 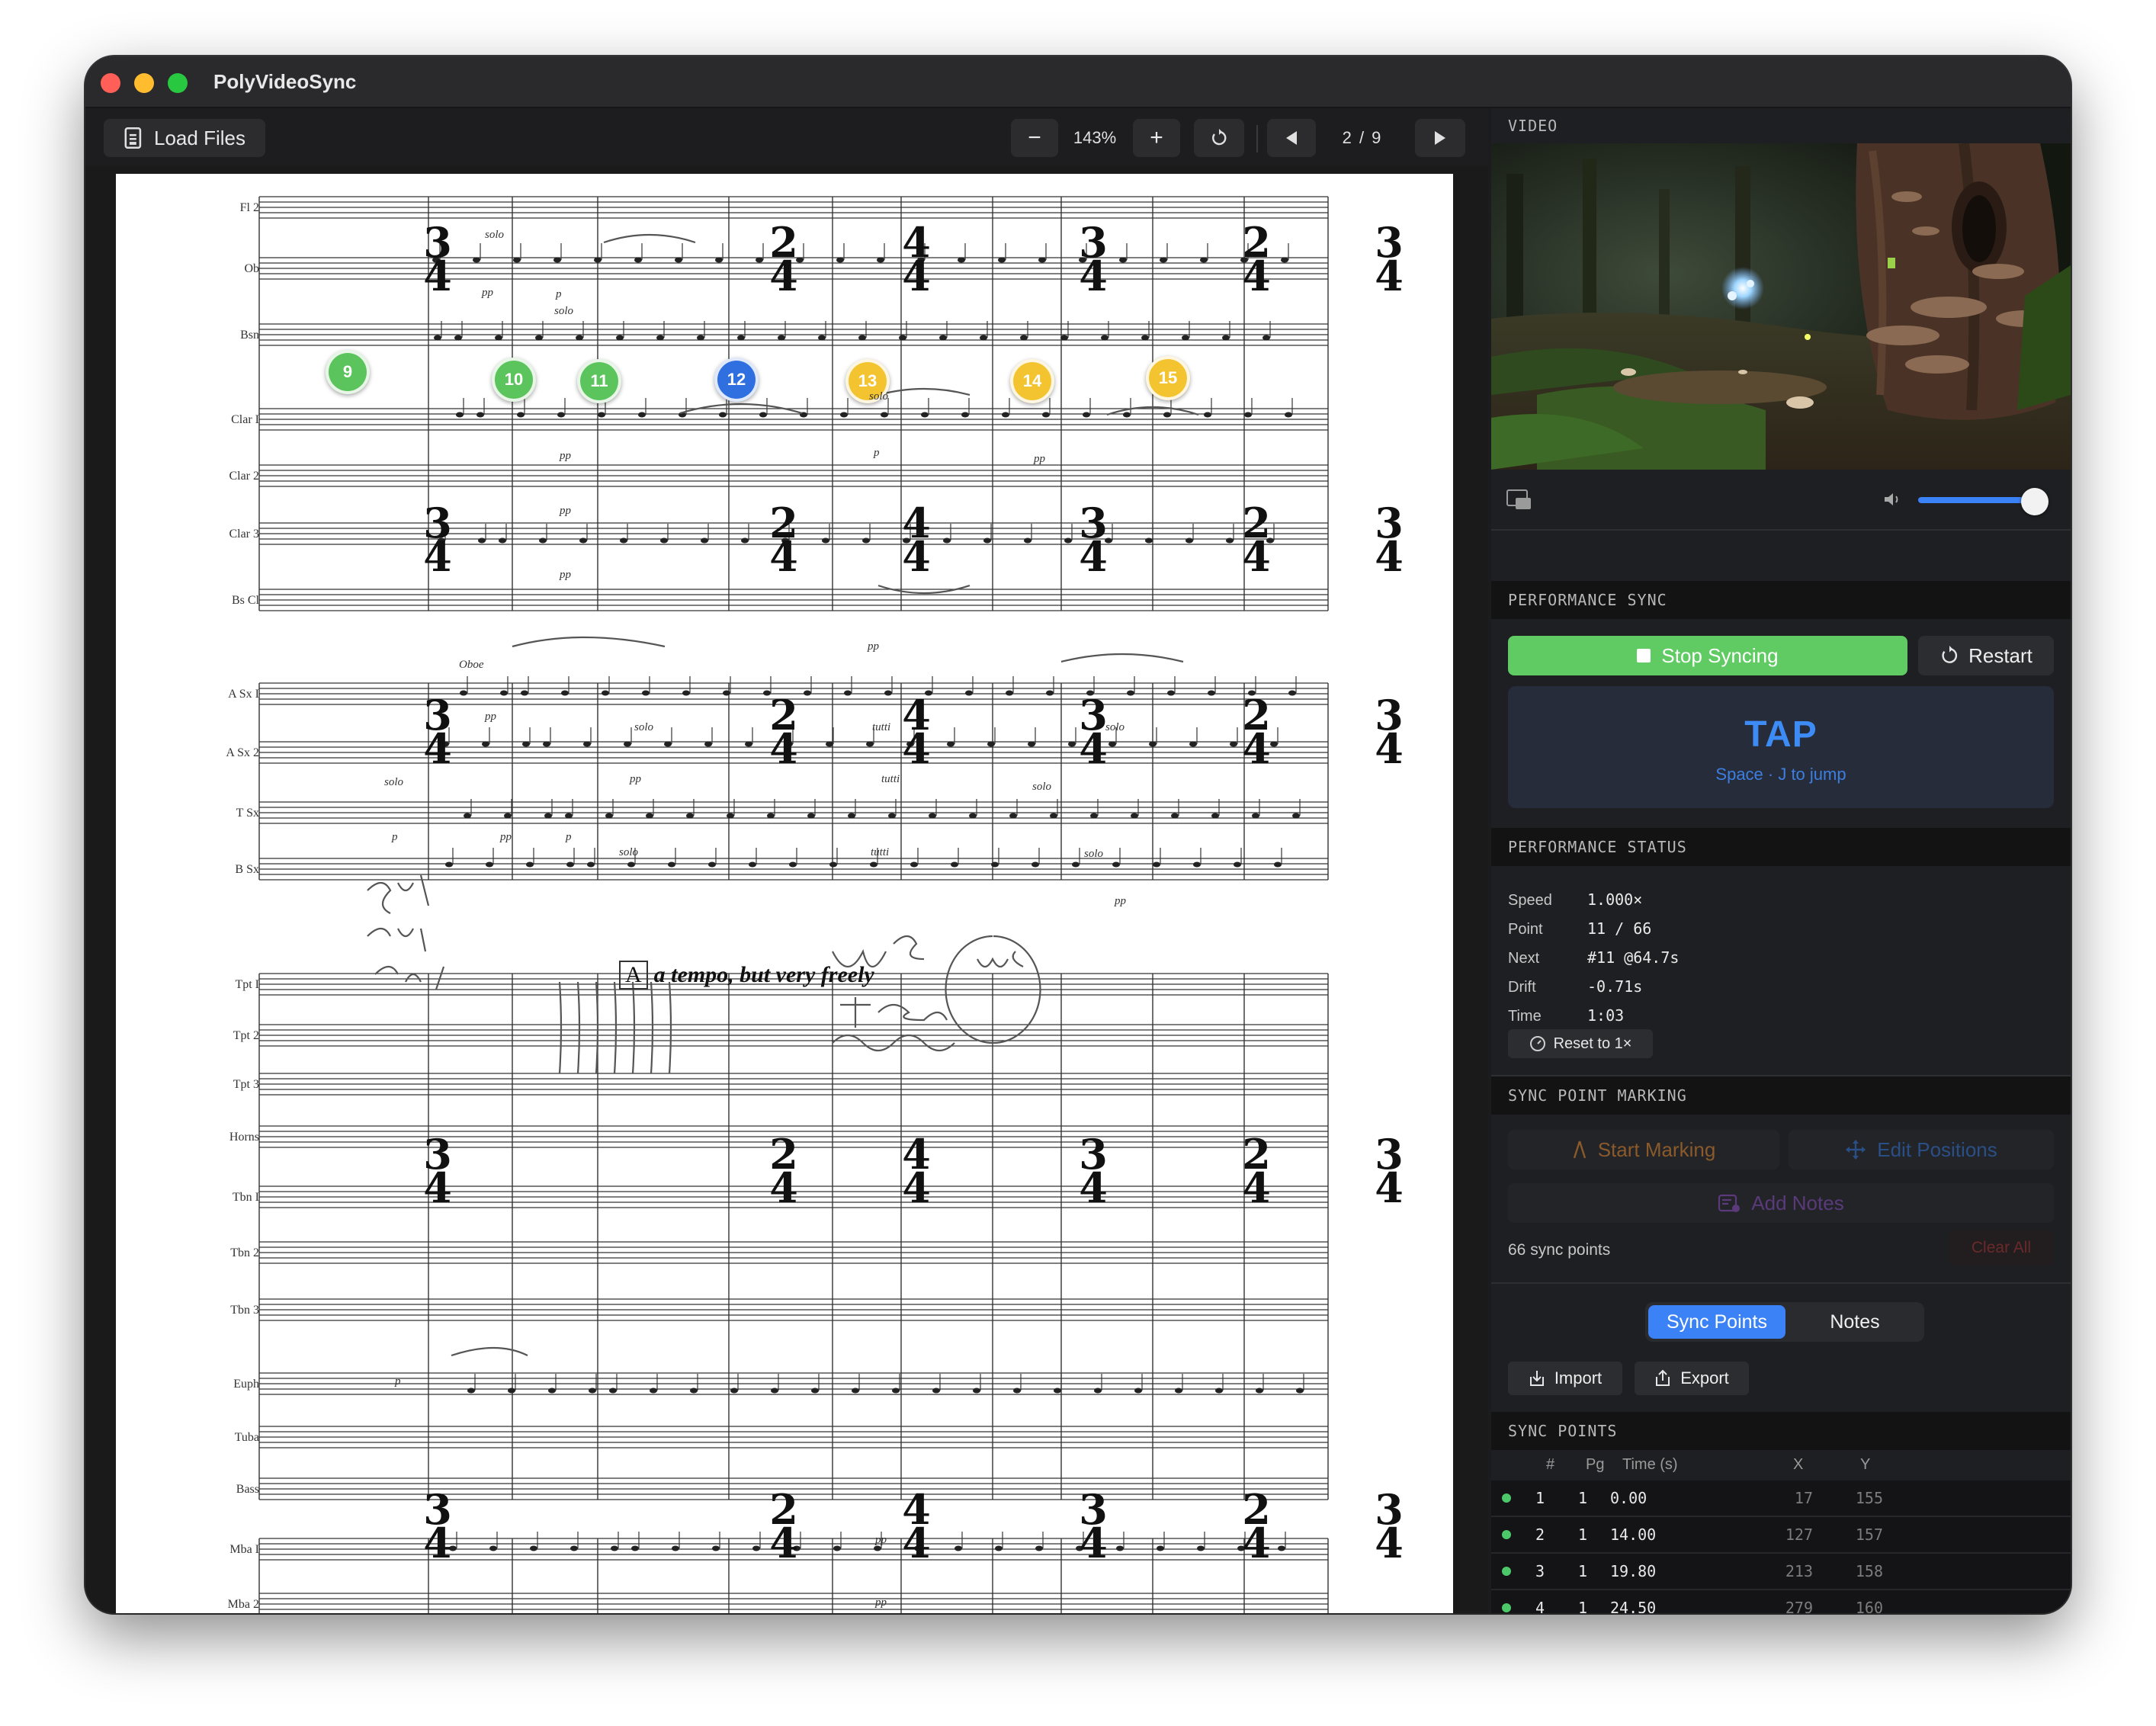 I want to click on column-header: #, so click(x=1551, y=1464).